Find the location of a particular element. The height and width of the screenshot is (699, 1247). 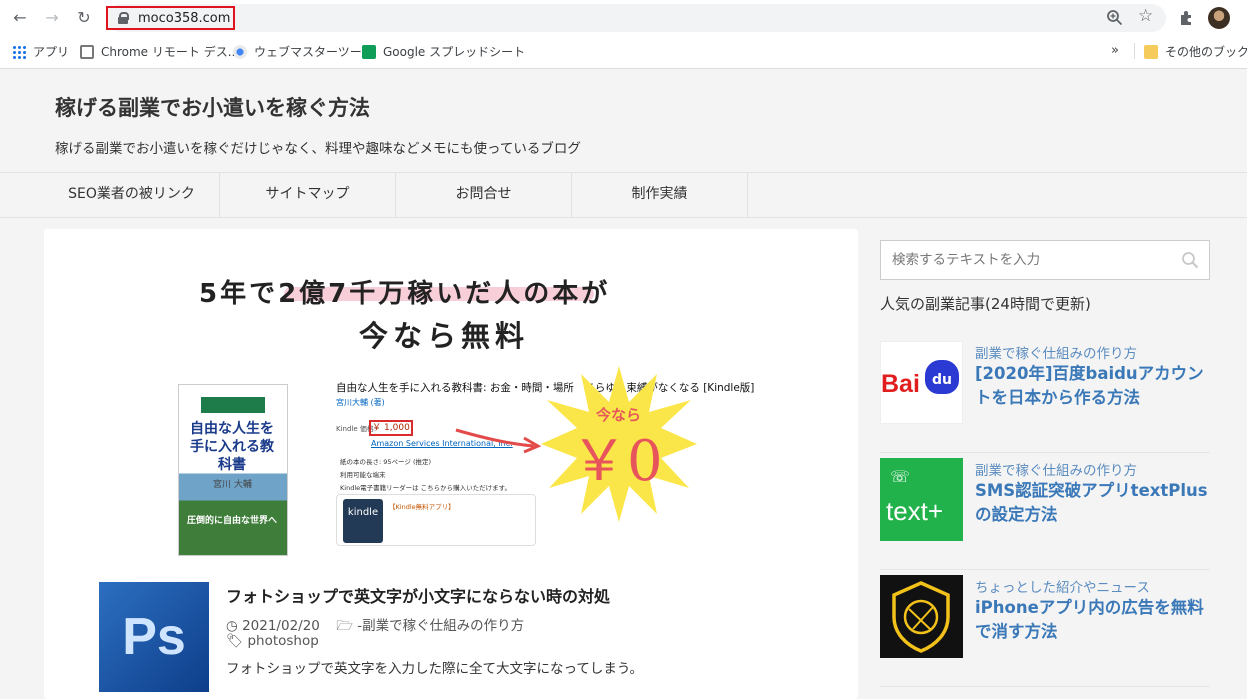

folder-open-icon: 🗁 is located at coordinates (344, 626).